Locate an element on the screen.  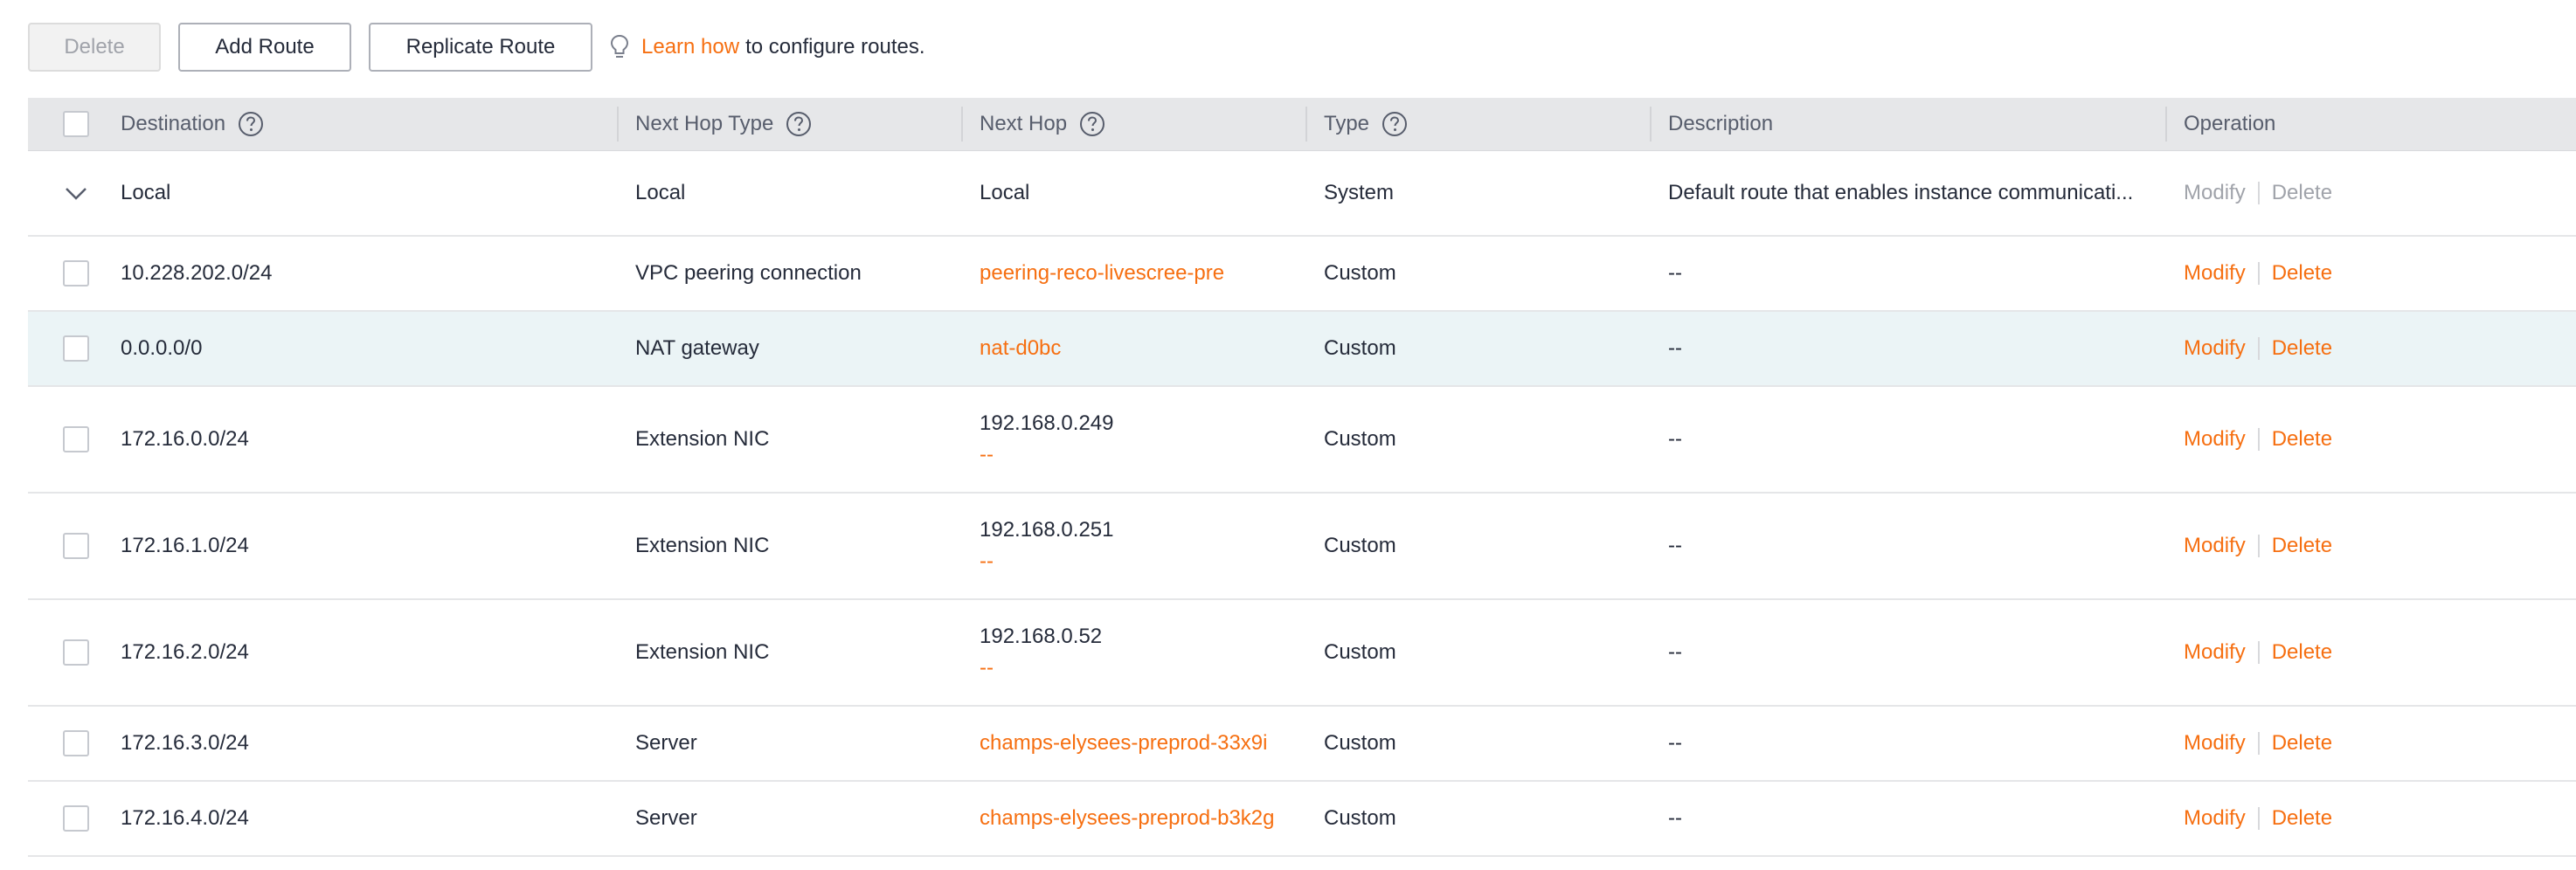
type-cell: System is located at coordinates (1359, 192).